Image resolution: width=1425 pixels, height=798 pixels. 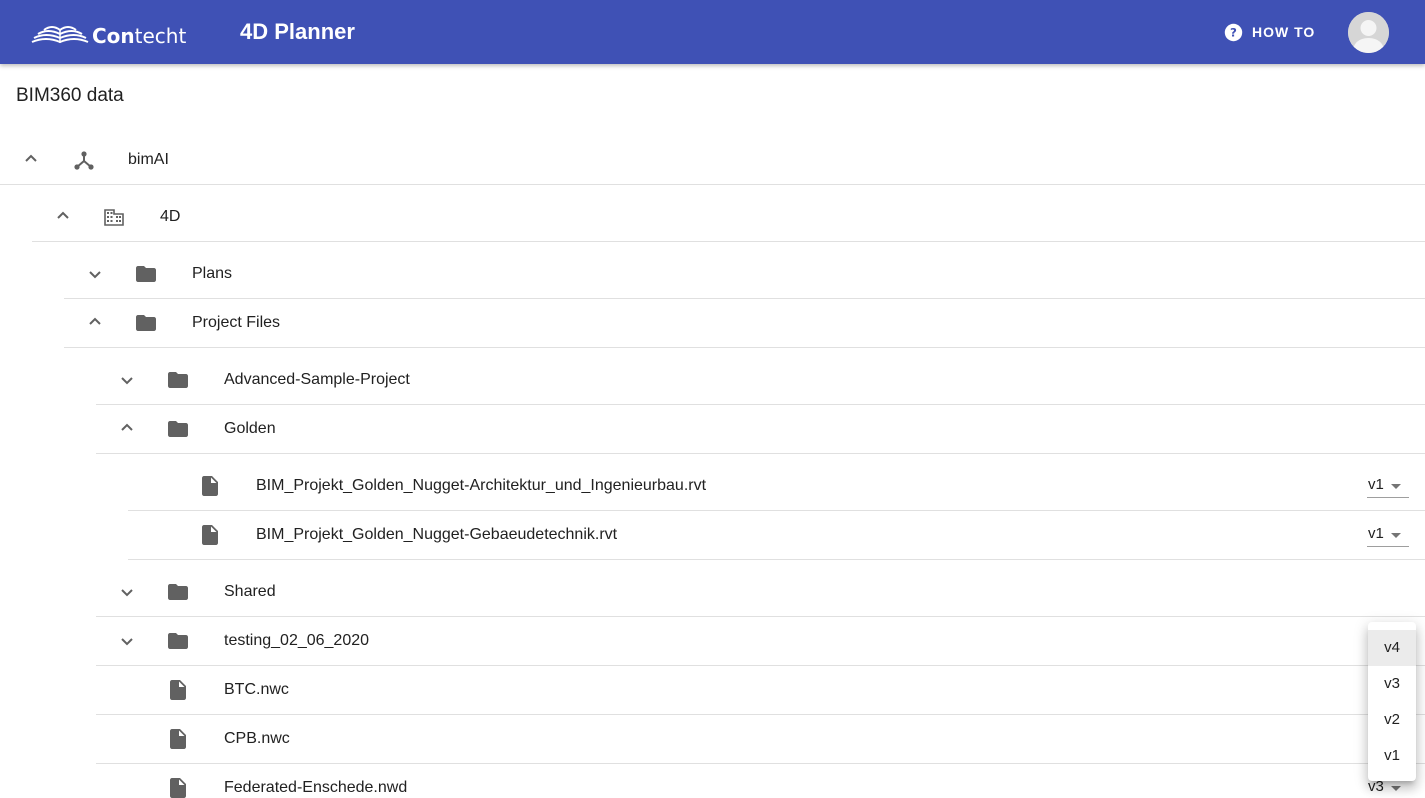 What do you see at coordinates (236, 322) in the screenshot?
I see `project-files-label: Project Files` at bounding box center [236, 322].